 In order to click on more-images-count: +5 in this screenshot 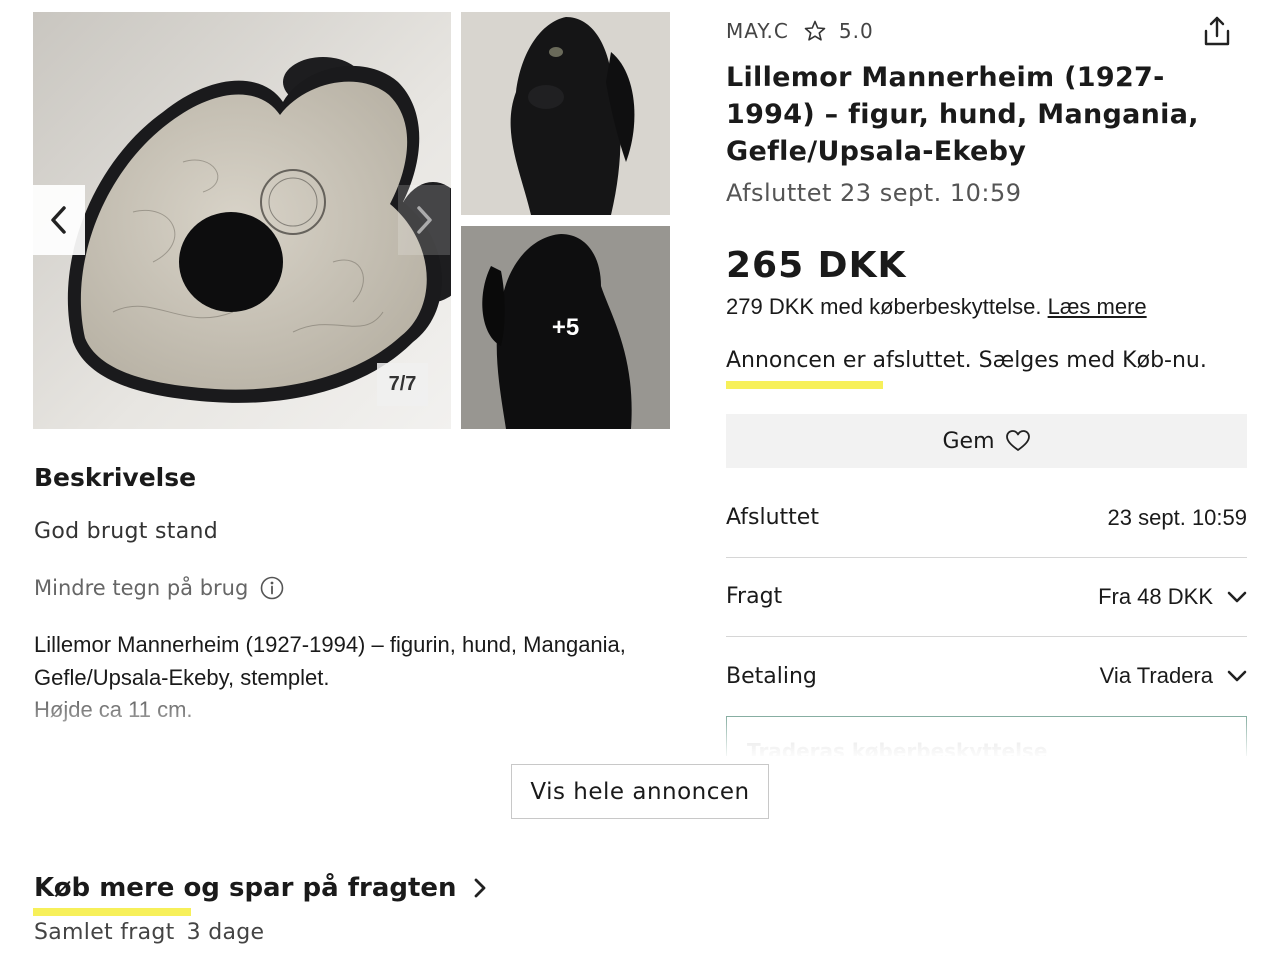, I will do `click(565, 327)`.